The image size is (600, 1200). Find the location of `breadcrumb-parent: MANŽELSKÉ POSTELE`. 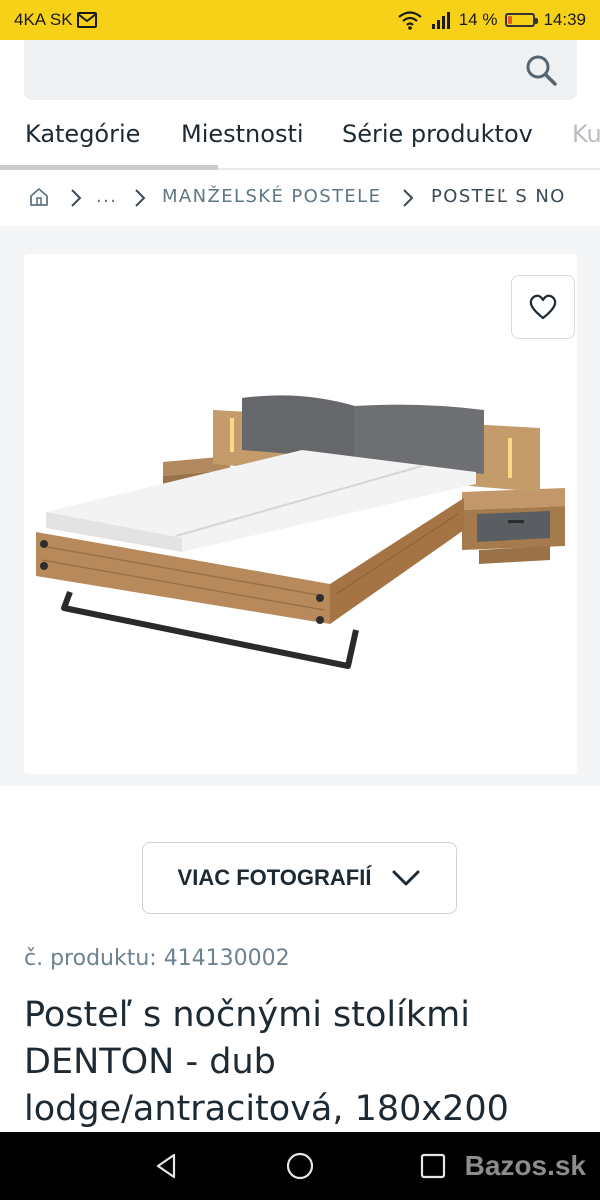

breadcrumb-parent: MANŽELSKÉ POSTELE is located at coordinates (271, 196).